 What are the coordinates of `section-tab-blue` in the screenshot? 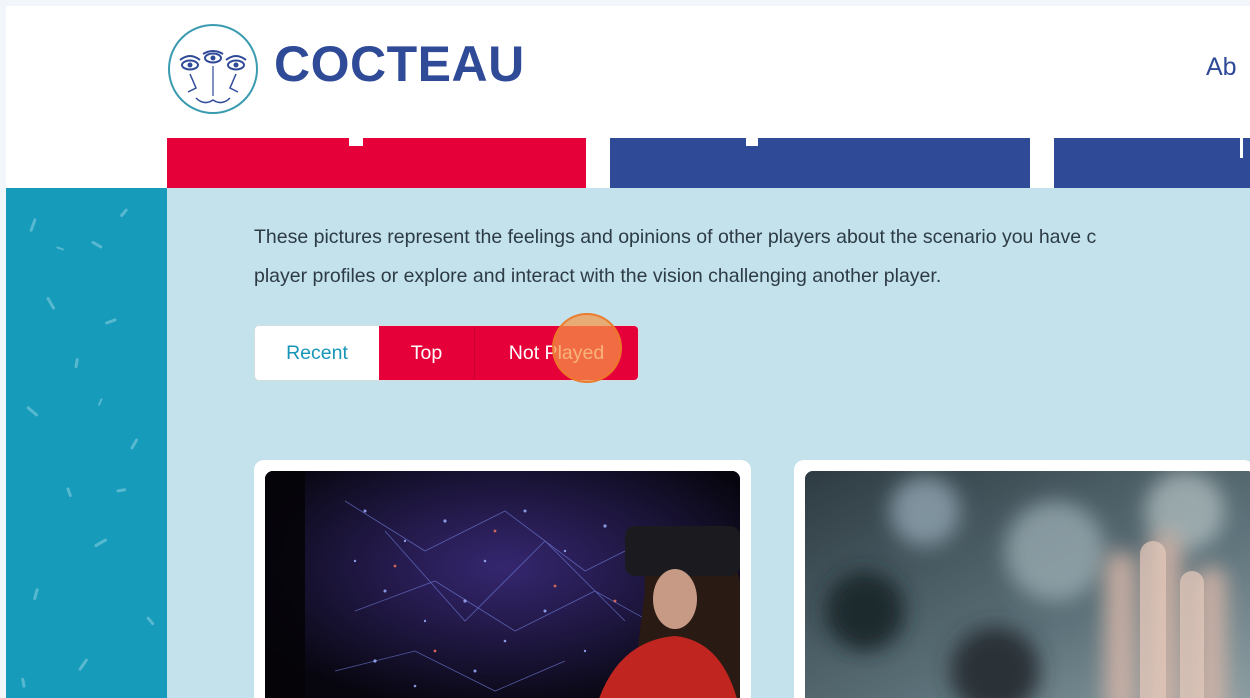 It's located at (820, 163).